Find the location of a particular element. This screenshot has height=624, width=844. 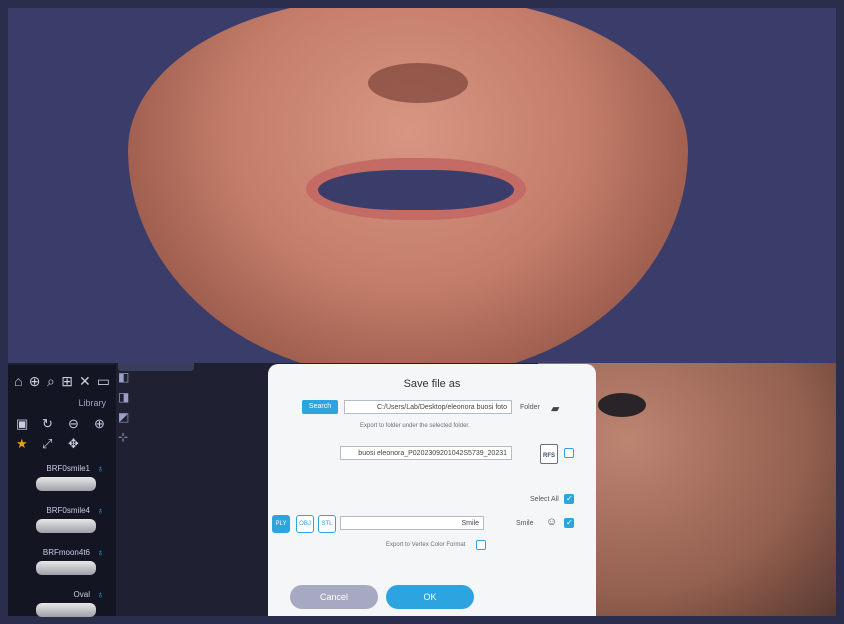

smile-icon: ☺ is located at coordinates (552, 522).